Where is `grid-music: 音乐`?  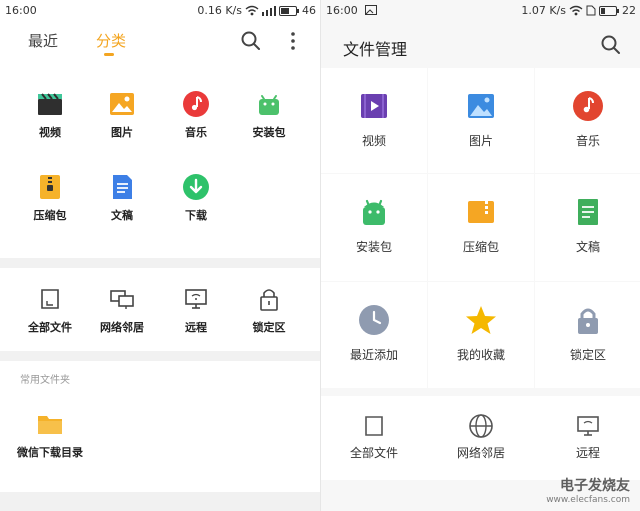
grid-music: 音乐 is located at coordinates (587, 120).